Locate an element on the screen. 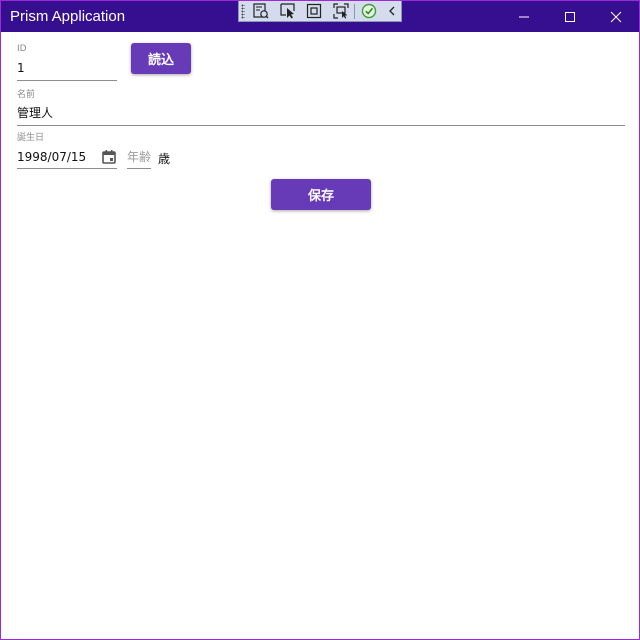 The height and width of the screenshot is (640, 640). minimize-icon is located at coordinates (524, 16).